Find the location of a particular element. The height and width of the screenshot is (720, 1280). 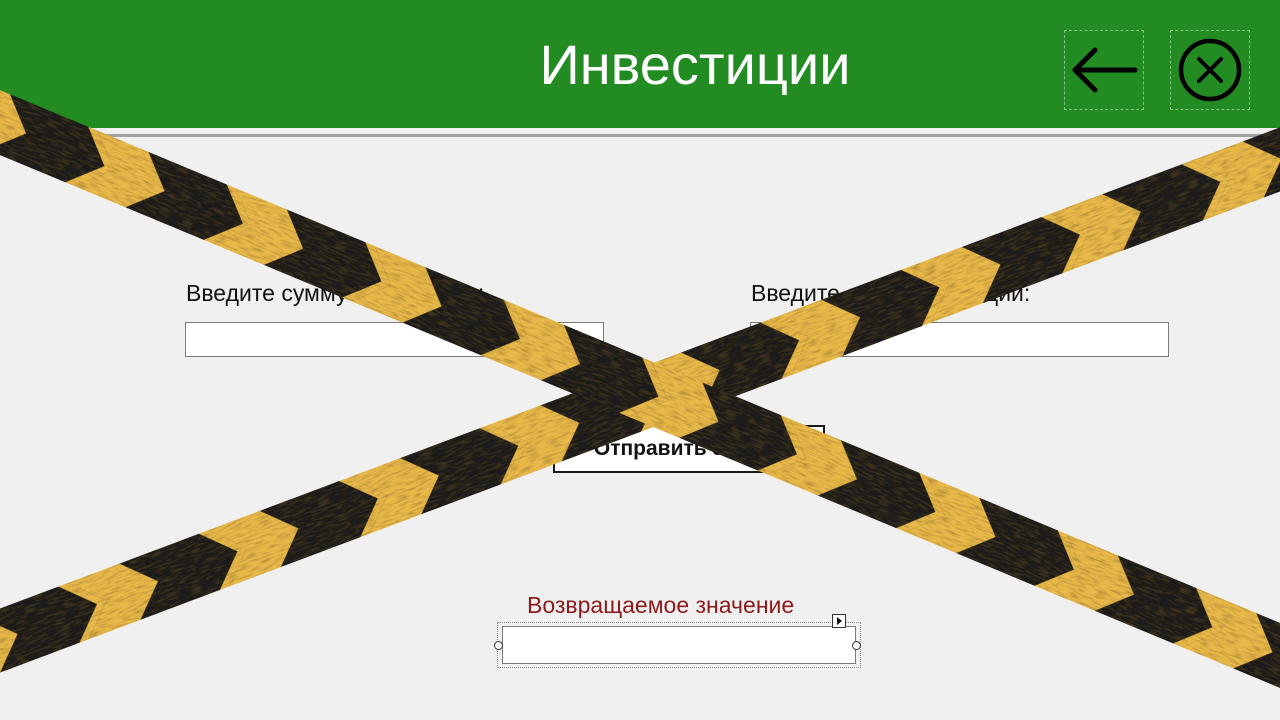

resize-handle-left is located at coordinates (498, 645).